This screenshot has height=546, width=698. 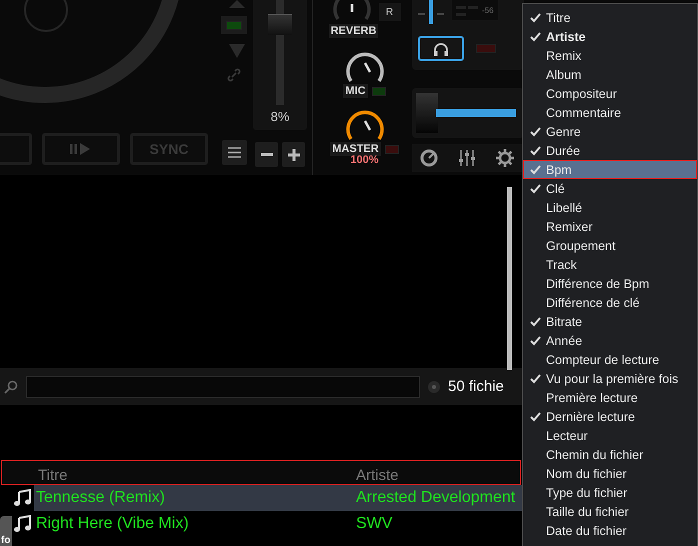 What do you see at coordinates (435, 498) in the screenshot?
I see `artist-cell-text: Arrested Development` at bounding box center [435, 498].